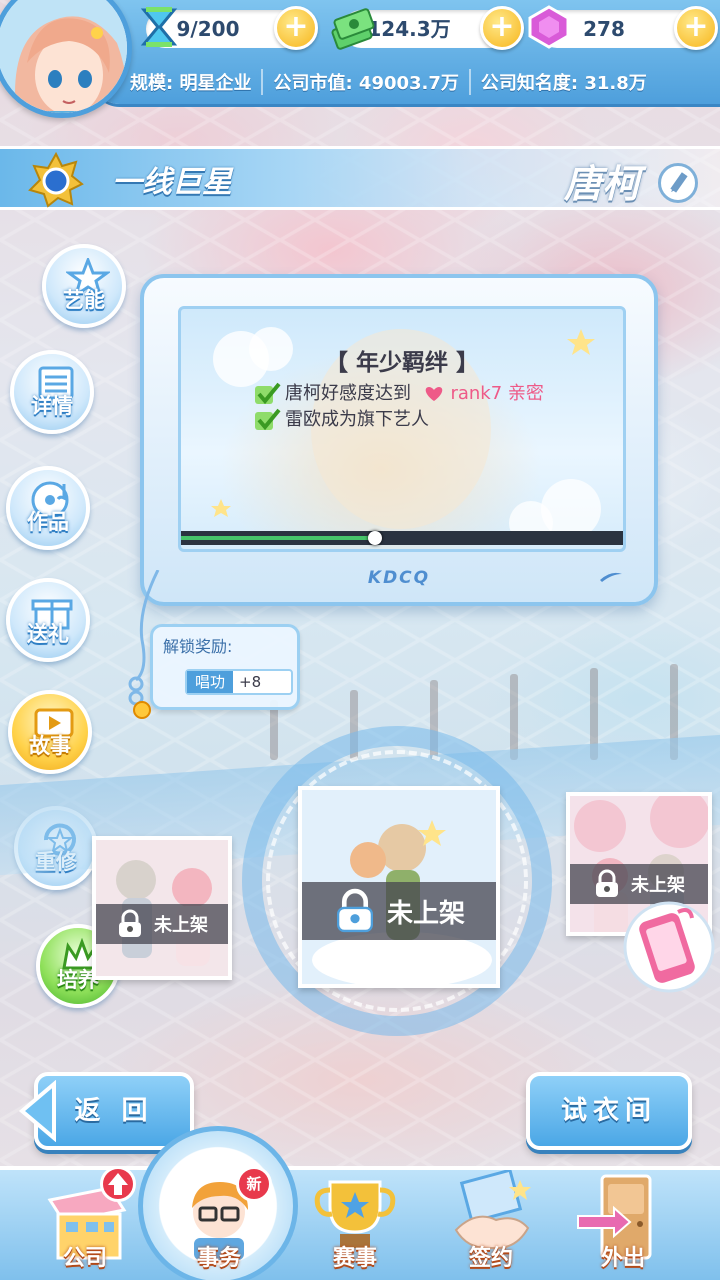 This screenshot has height=1280, width=720. I want to click on company-stats: 规模: 明星企业 公司市值: 49003.7万 公司知名度: 31.8万, so click(415, 82).